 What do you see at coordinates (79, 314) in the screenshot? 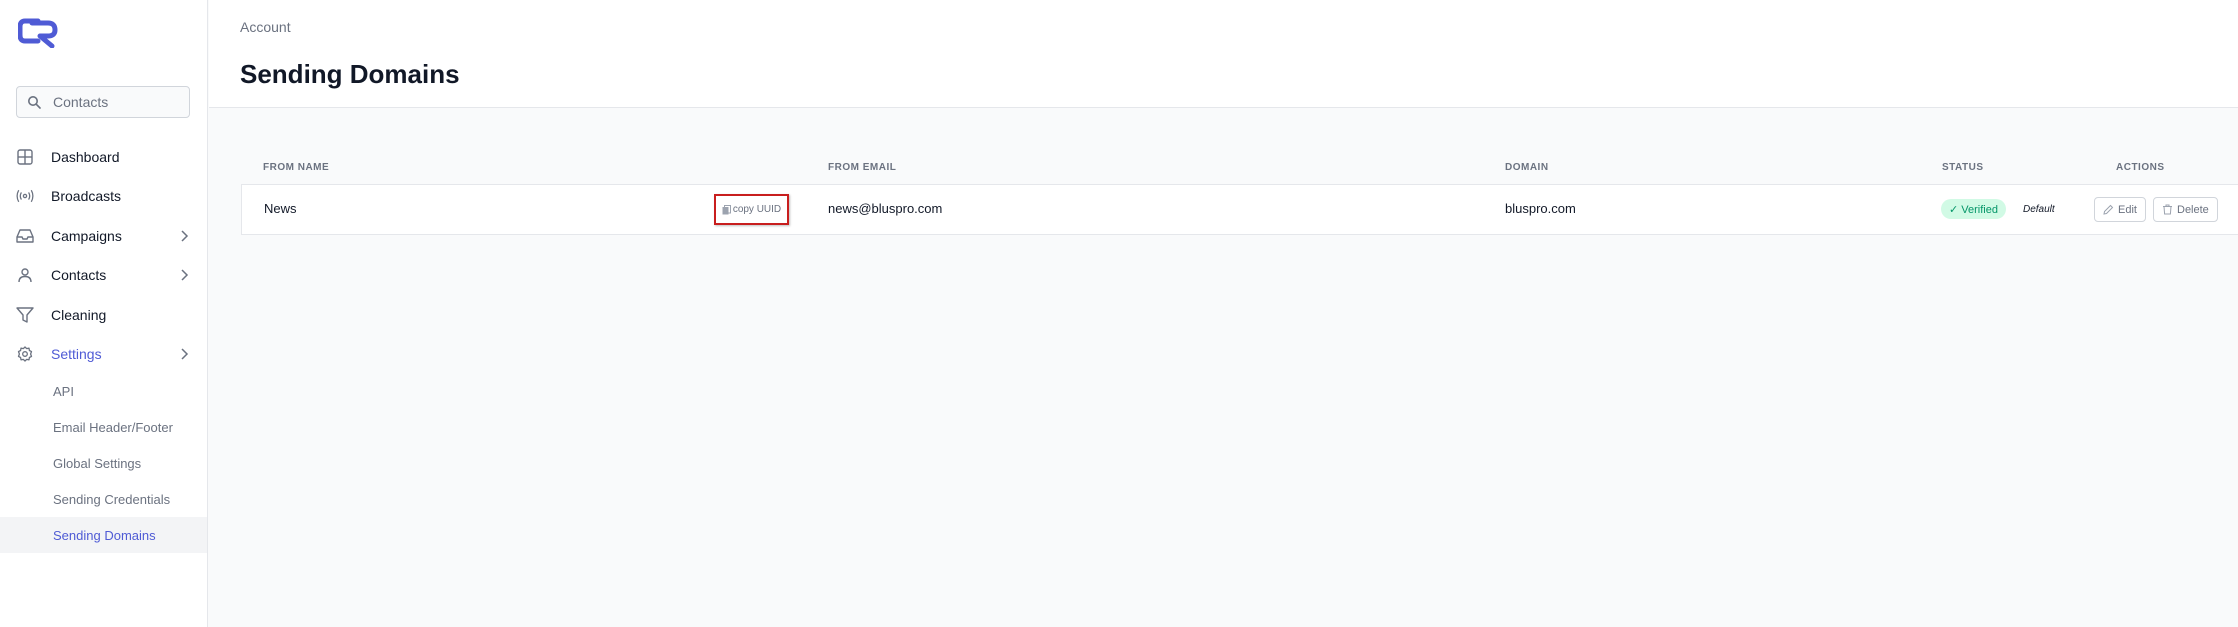
I see `sidebar-item-label: Cleaning` at bounding box center [79, 314].